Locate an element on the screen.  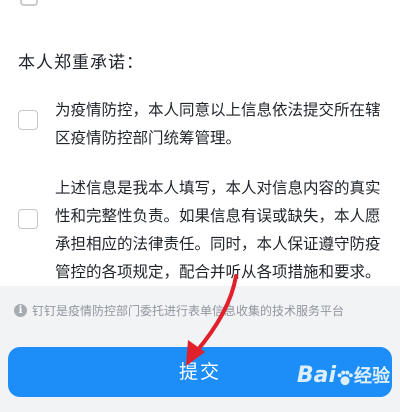
footer-note-text: 钉钉是疫情防控部门委托进行表单信息收集的技术服务平台 is located at coordinates (188, 311).